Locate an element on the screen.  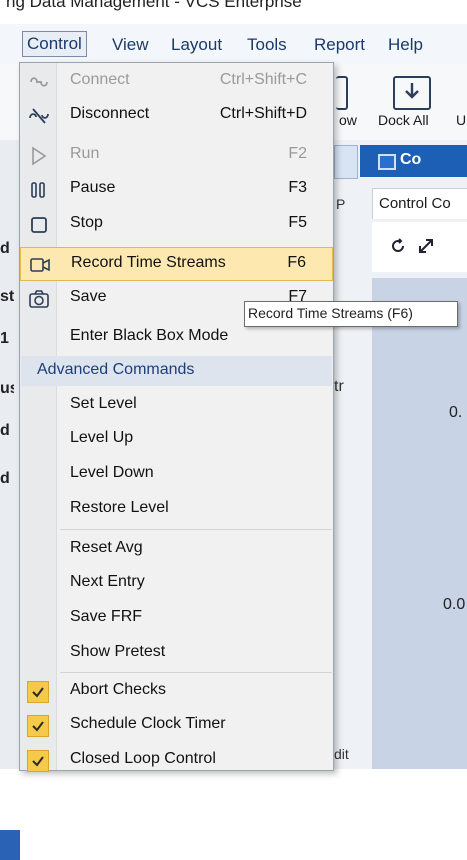
menu-item-label: Level Down is located at coordinates (112, 472).